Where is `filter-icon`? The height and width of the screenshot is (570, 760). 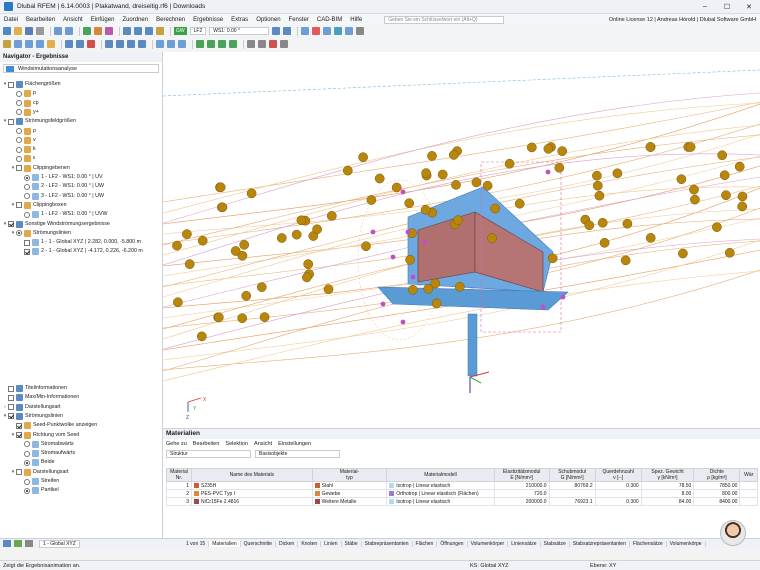 filter-icon is located at coordinates (284, 44).